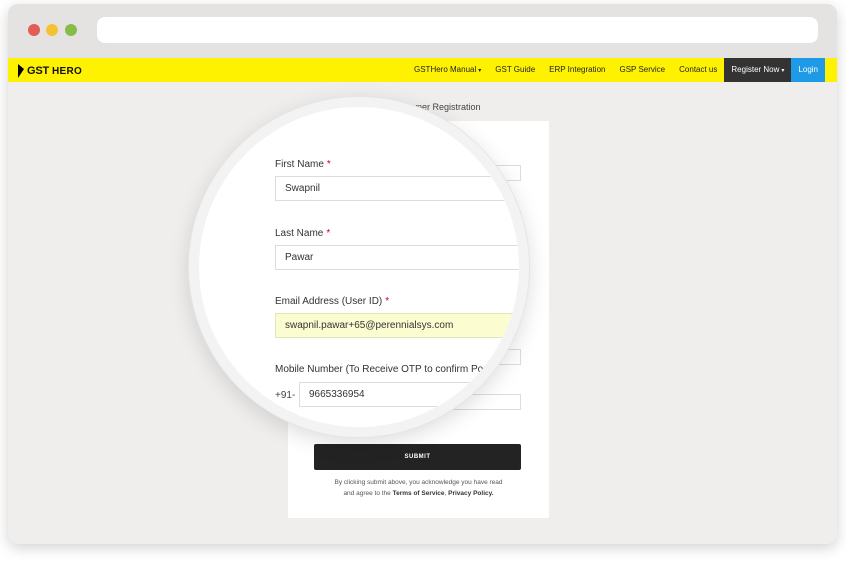  Describe the element at coordinates (67, 71) in the screenshot. I see `logo-text-hero: HERO` at that location.